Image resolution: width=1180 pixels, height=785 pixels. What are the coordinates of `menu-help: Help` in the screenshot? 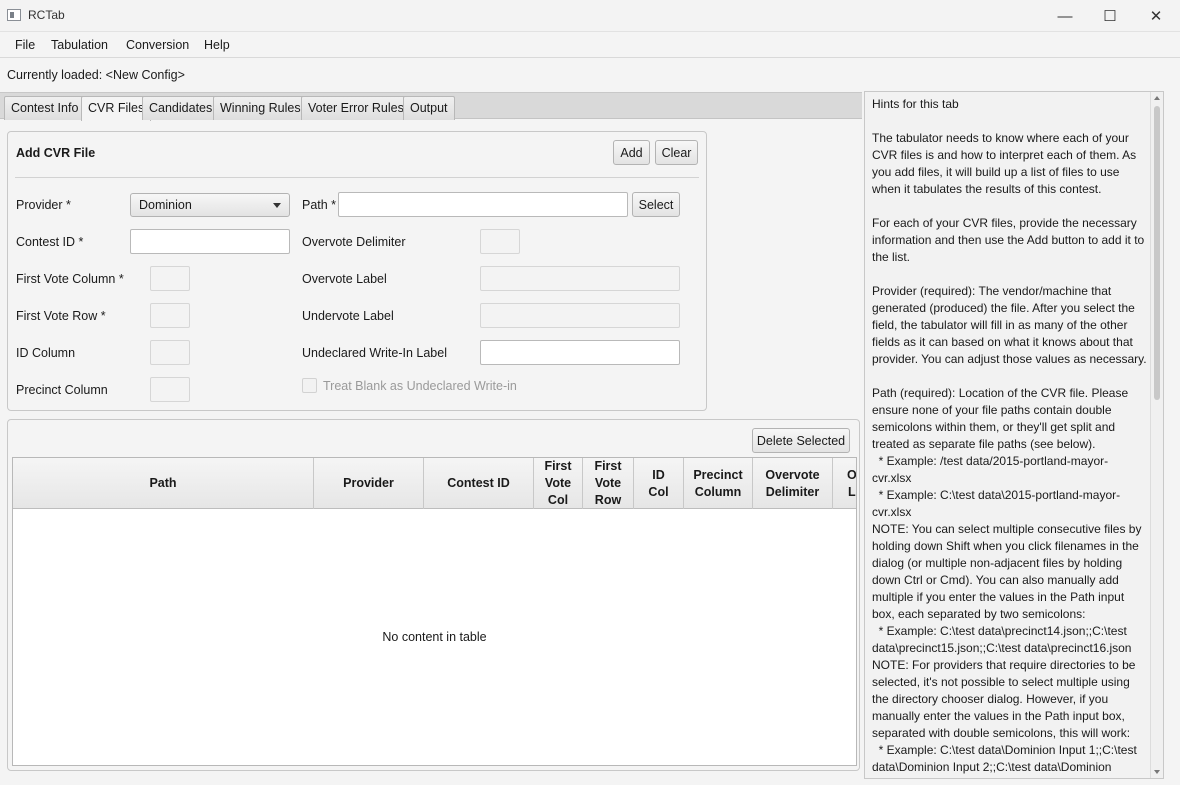 It's located at (217, 45).